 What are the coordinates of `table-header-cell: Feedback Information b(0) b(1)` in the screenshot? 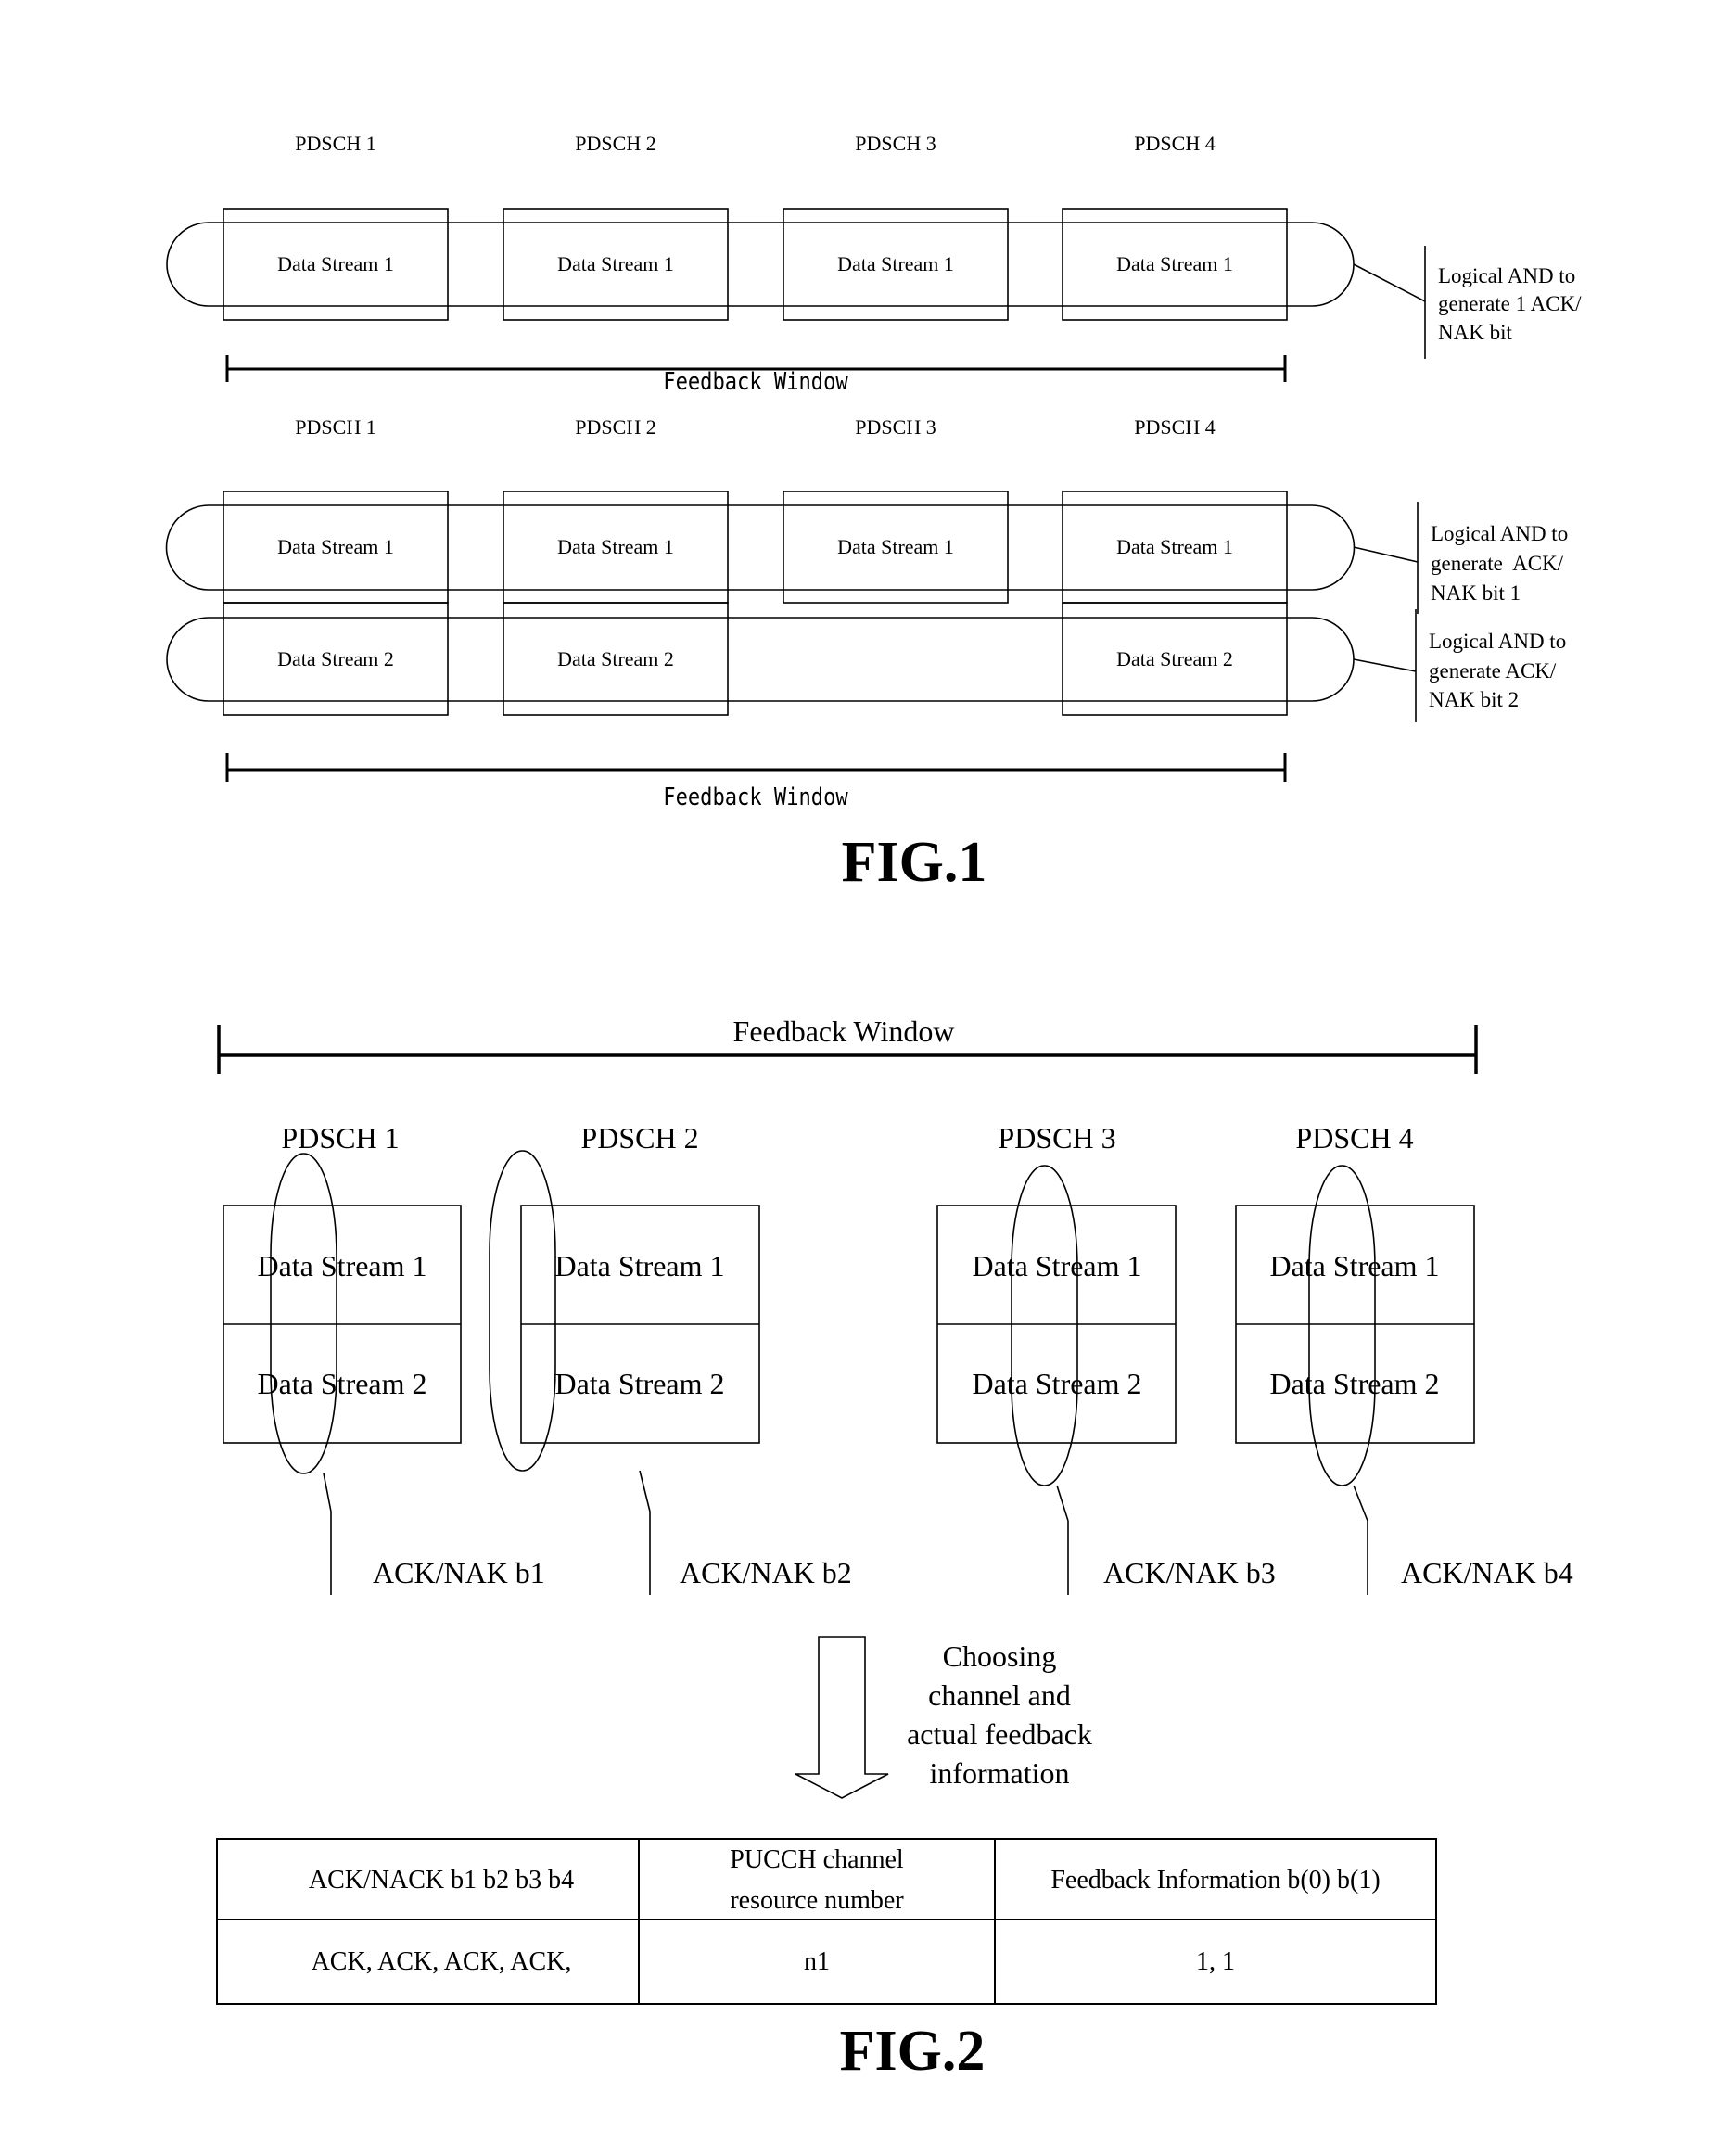 It's located at (1215, 1880).